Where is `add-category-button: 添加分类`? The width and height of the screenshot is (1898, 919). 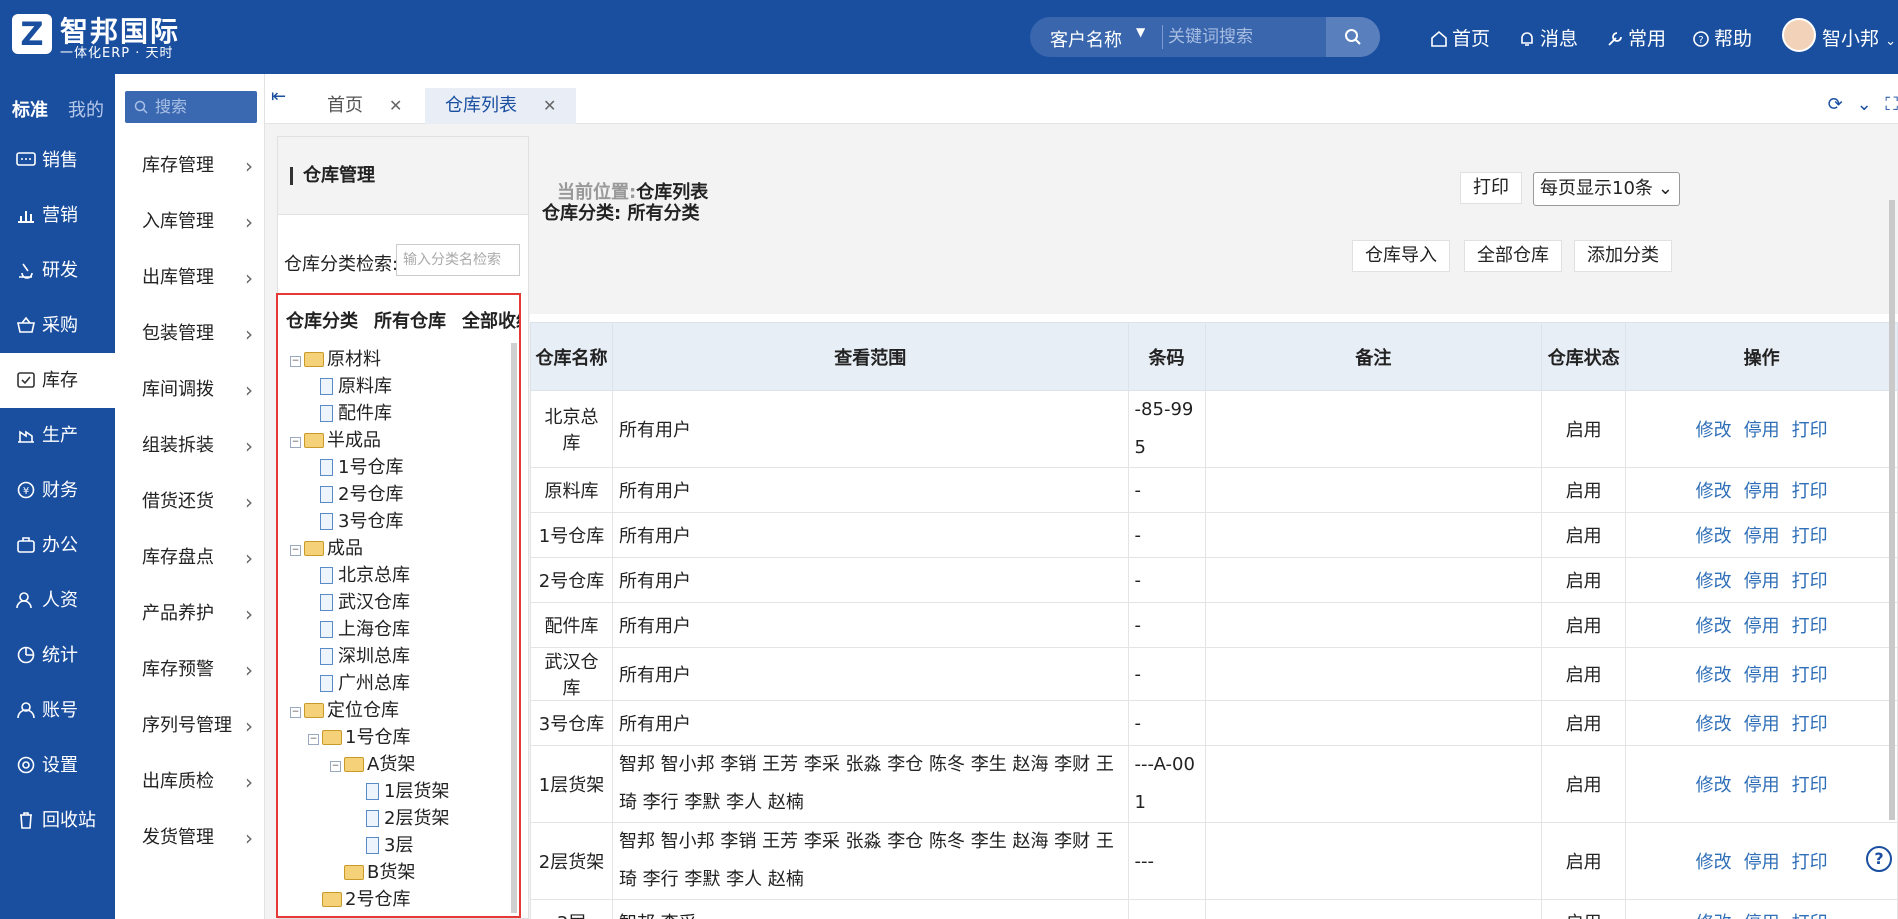
add-category-button: 添加分类 is located at coordinates (1623, 256).